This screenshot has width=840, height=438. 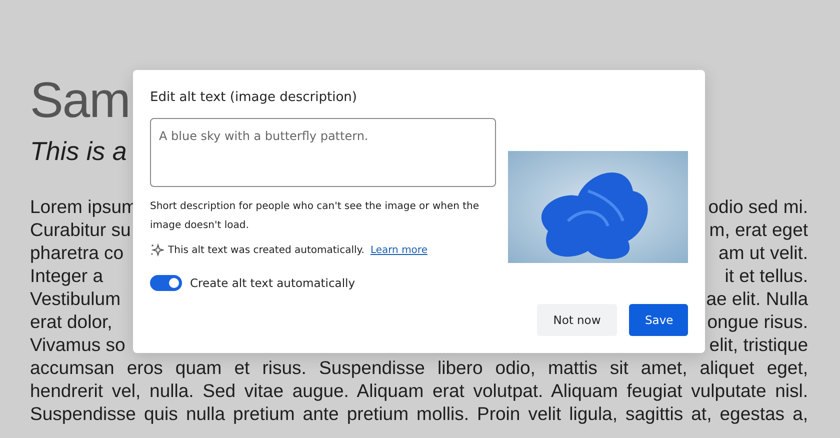 What do you see at coordinates (80, 100) in the screenshot?
I see `document-title: Sam` at bounding box center [80, 100].